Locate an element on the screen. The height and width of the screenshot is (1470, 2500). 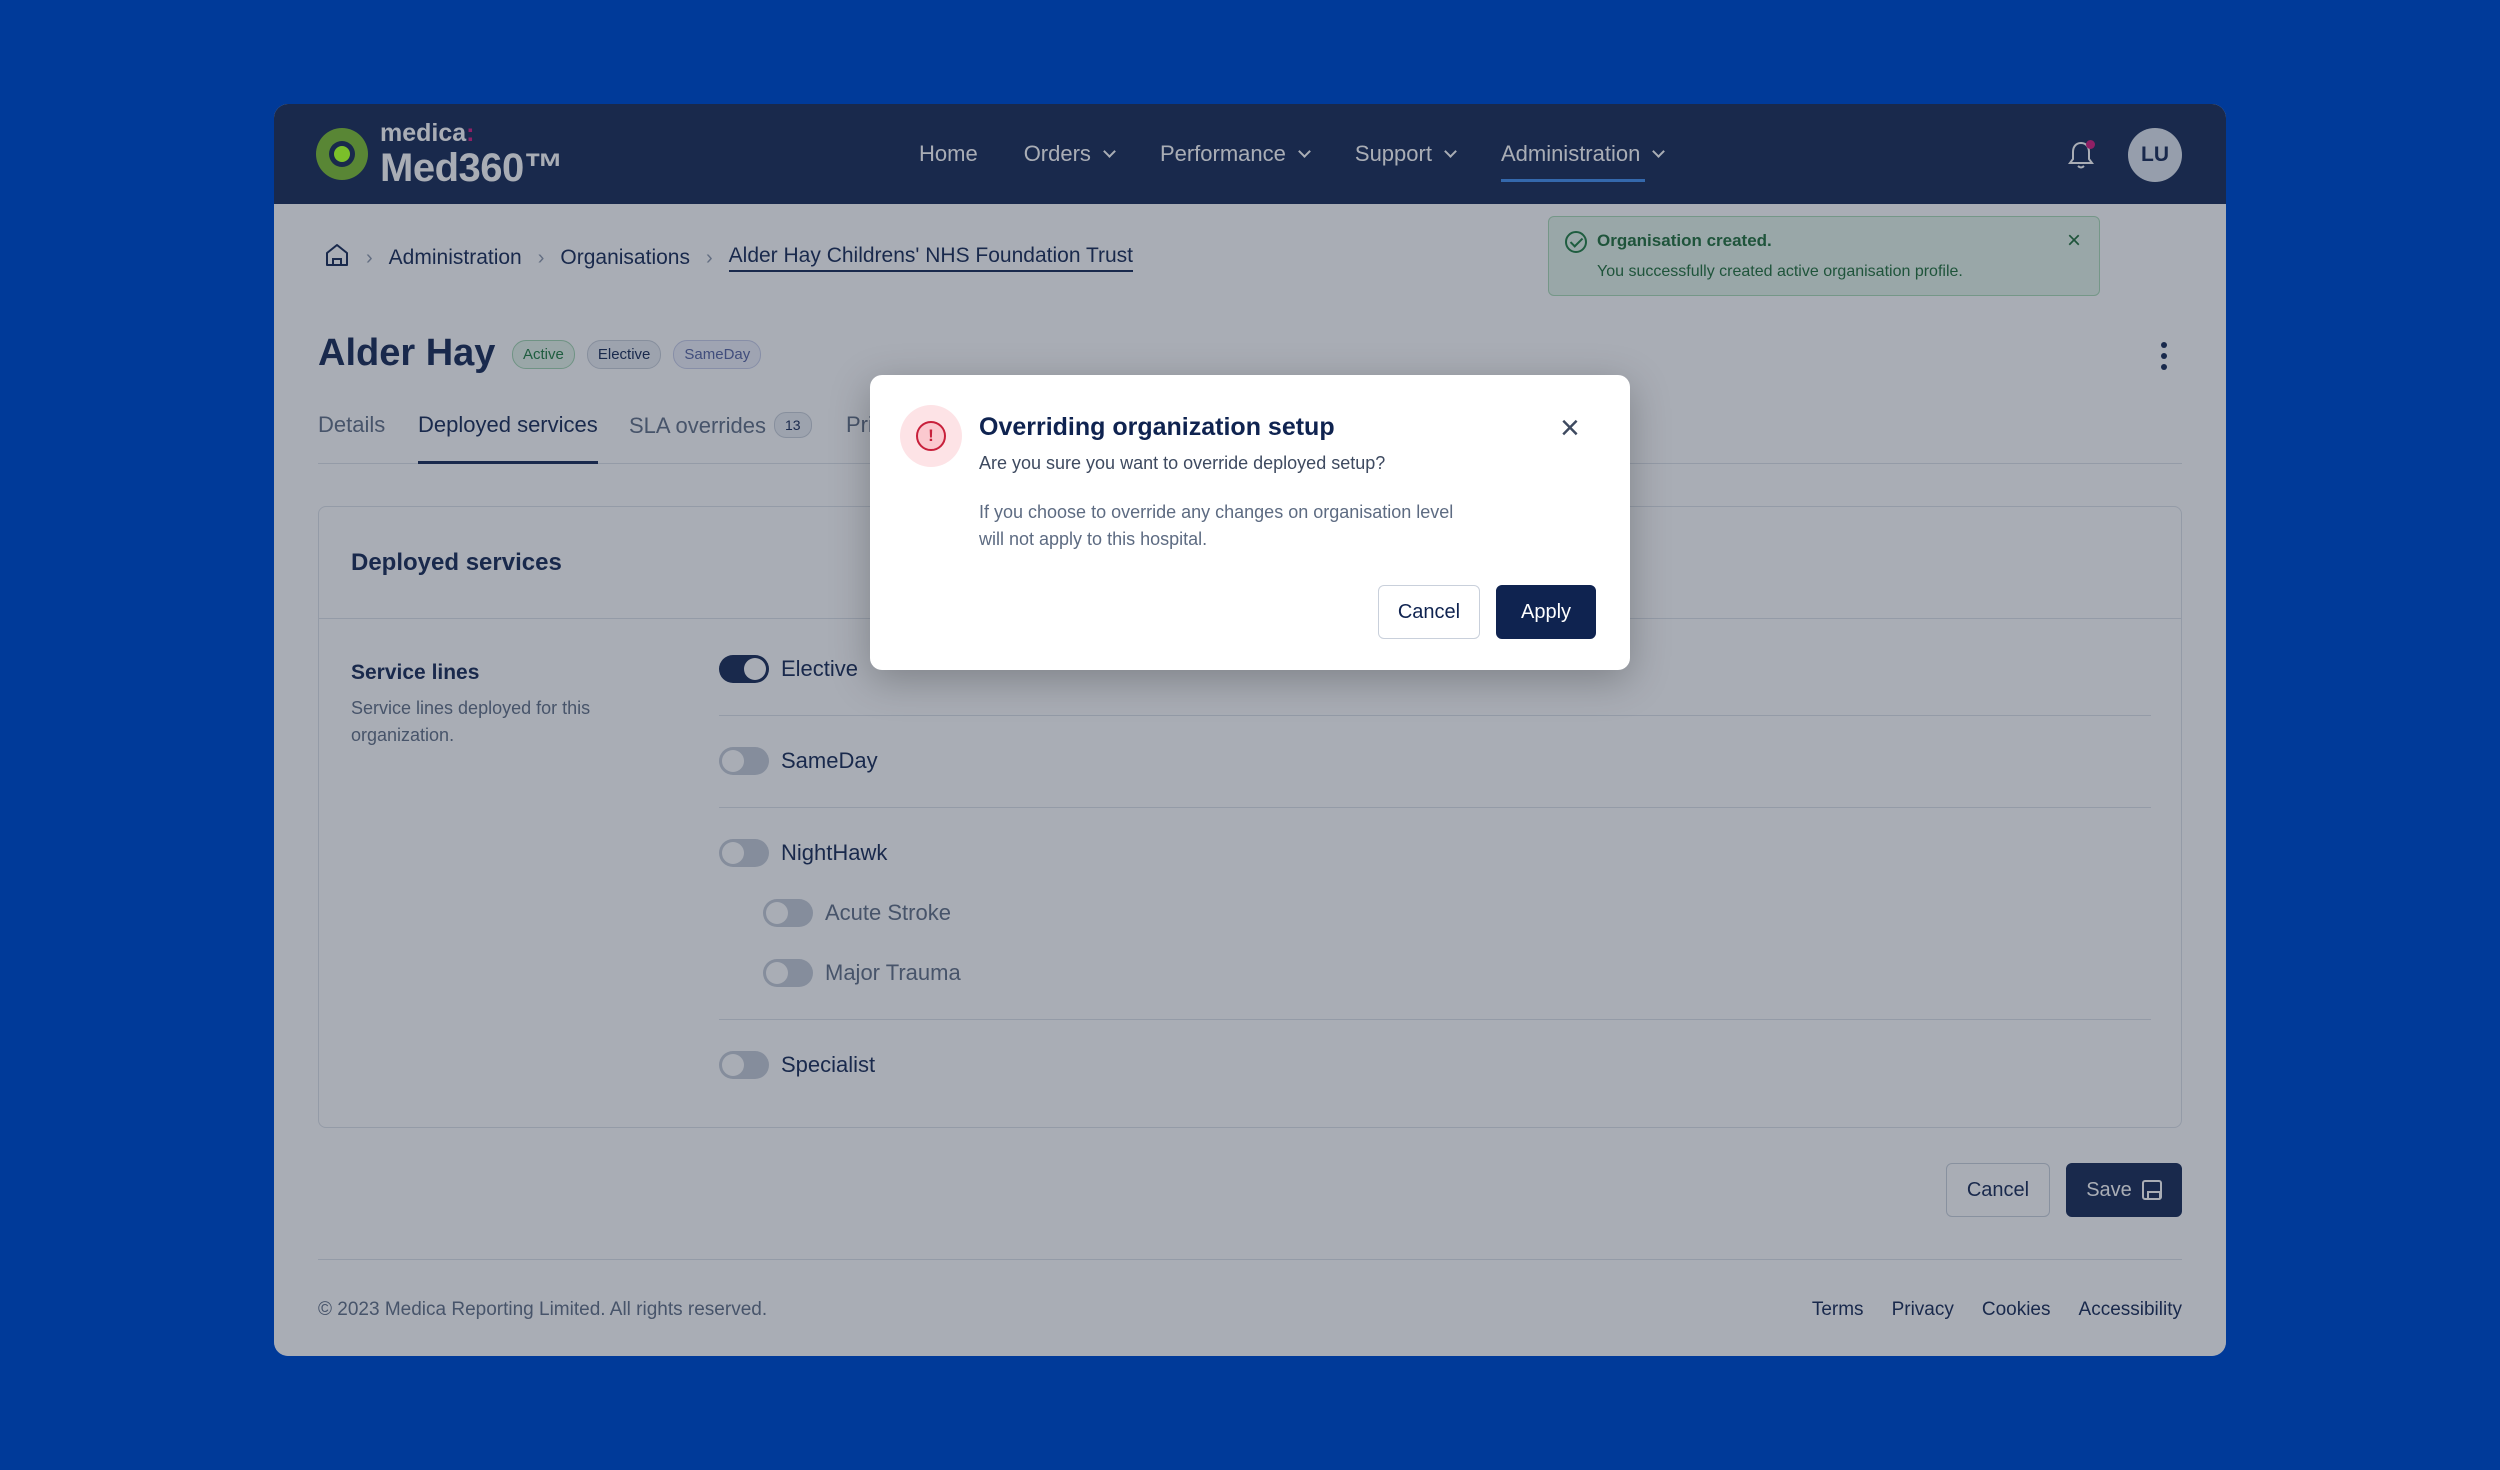
alert-icon-container: ! is located at coordinates (931, 436).